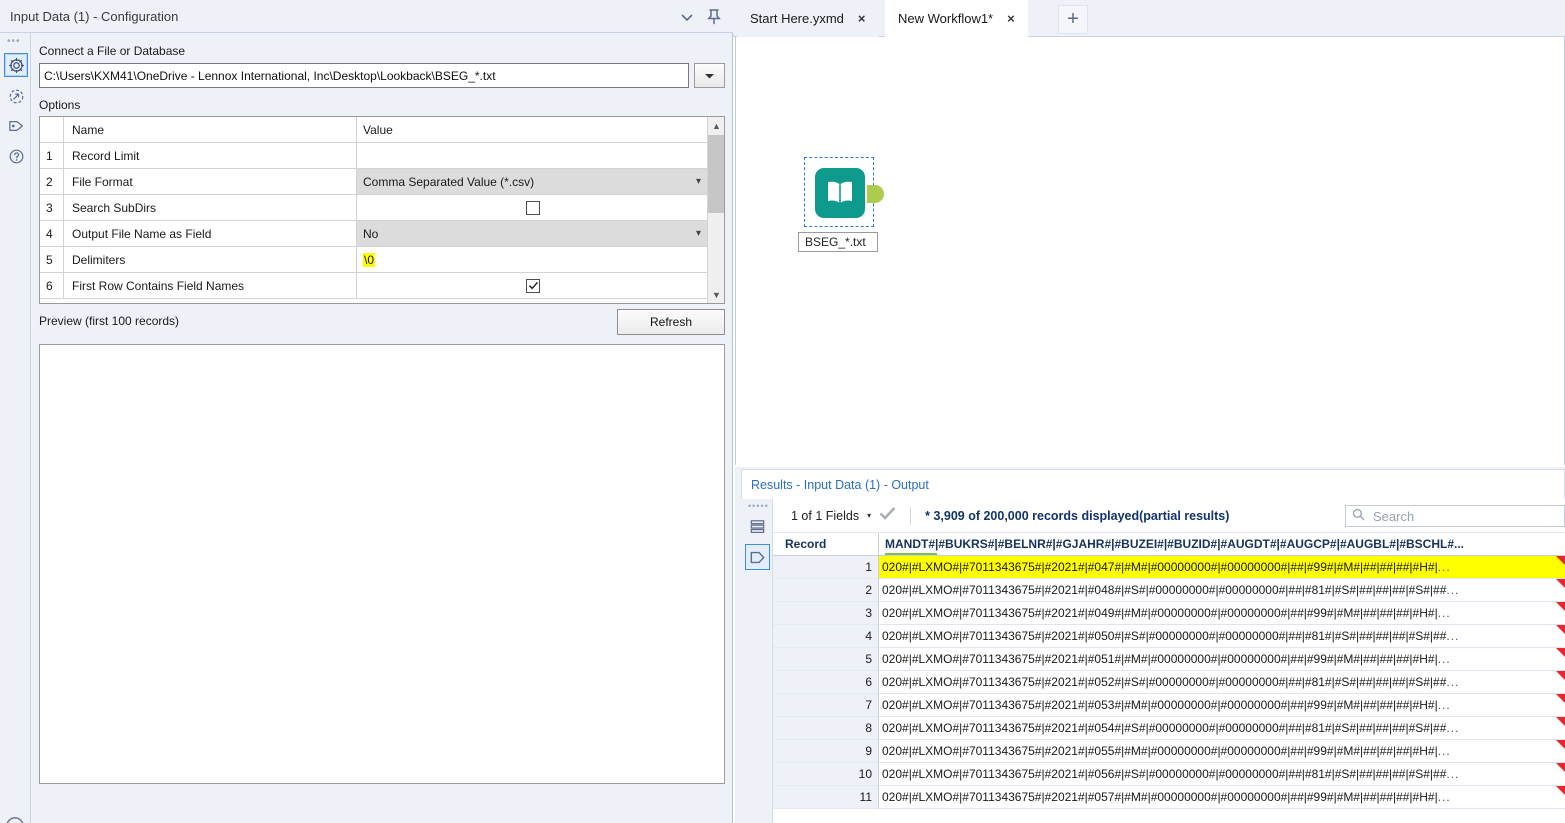  I want to click on tab-start-here: Start Here.yxmd ×, so click(808, 18).